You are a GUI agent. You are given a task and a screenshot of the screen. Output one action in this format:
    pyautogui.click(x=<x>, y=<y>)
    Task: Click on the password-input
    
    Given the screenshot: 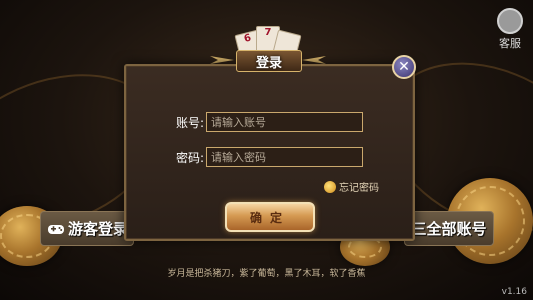 What is the action you would take?
    pyautogui.click(x=284, y=157)
    